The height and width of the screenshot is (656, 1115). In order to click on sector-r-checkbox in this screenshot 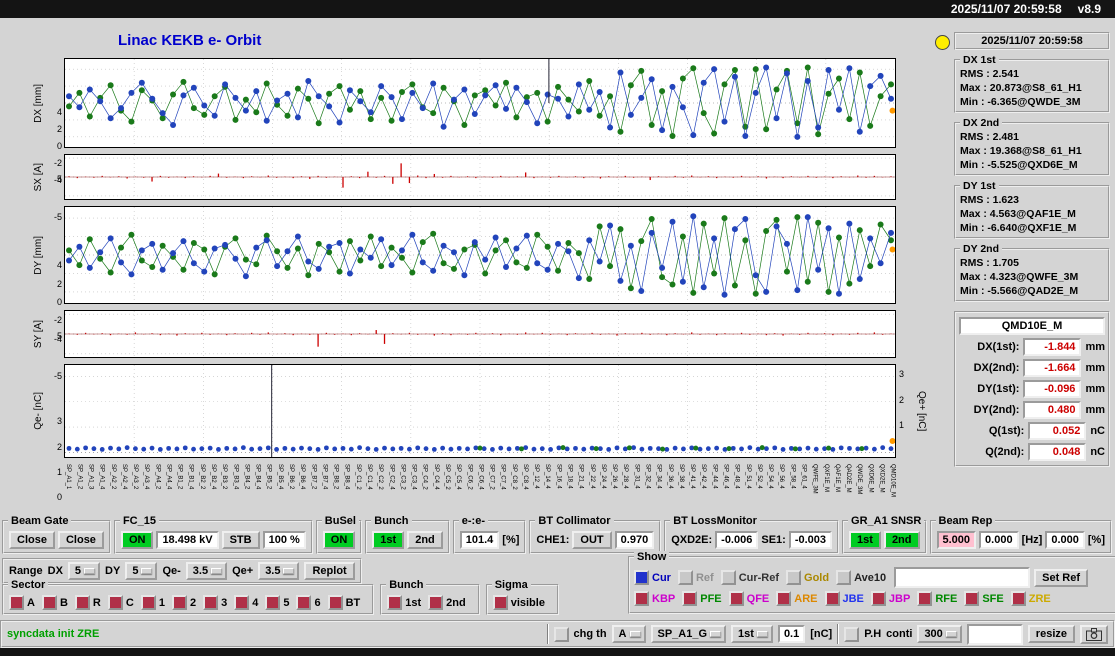, I will do `click(82, 602)`.